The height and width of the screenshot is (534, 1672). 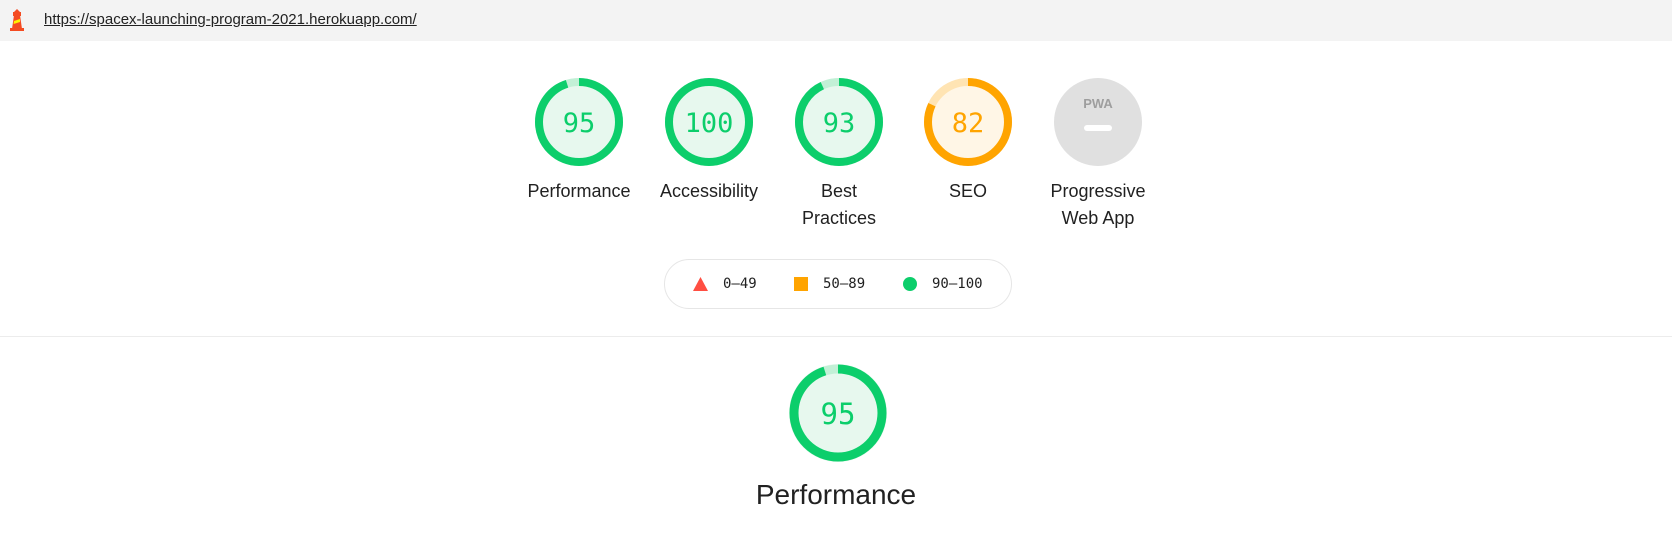 I want to click on category-title: Performance, so click(x=836, y=494).